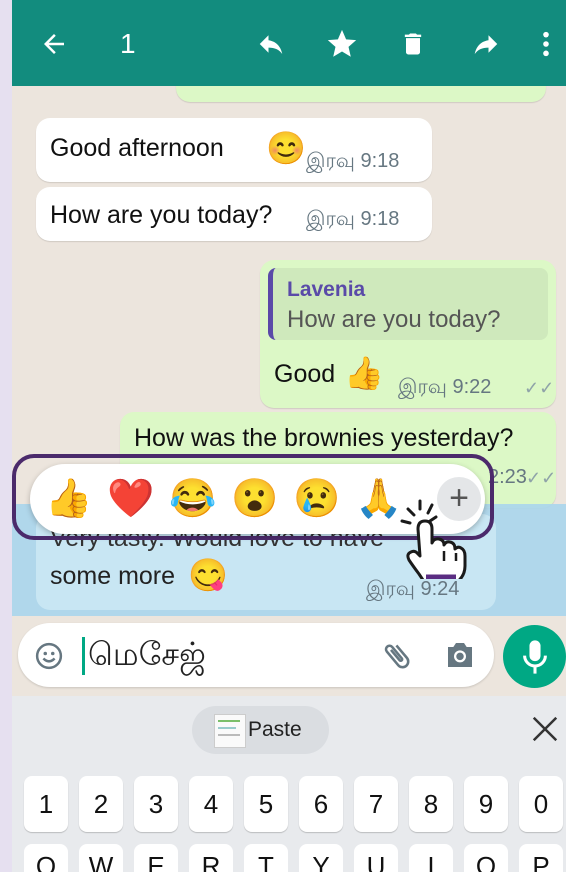 This screenshot has width=566, height=872. I want to click on message-text: How was the brownies yesterday?, so click(324, 438).